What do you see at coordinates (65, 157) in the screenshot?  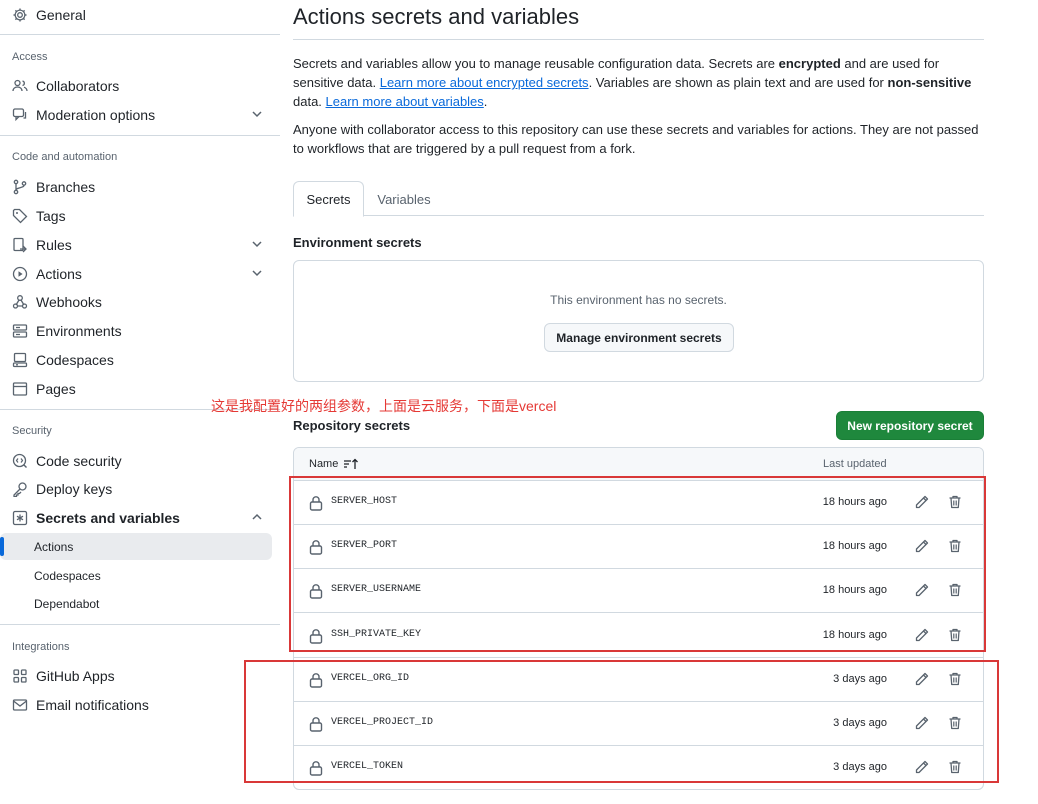 I see `section-heading-code-automation: Code and automation` at bounding box center [65, 157].